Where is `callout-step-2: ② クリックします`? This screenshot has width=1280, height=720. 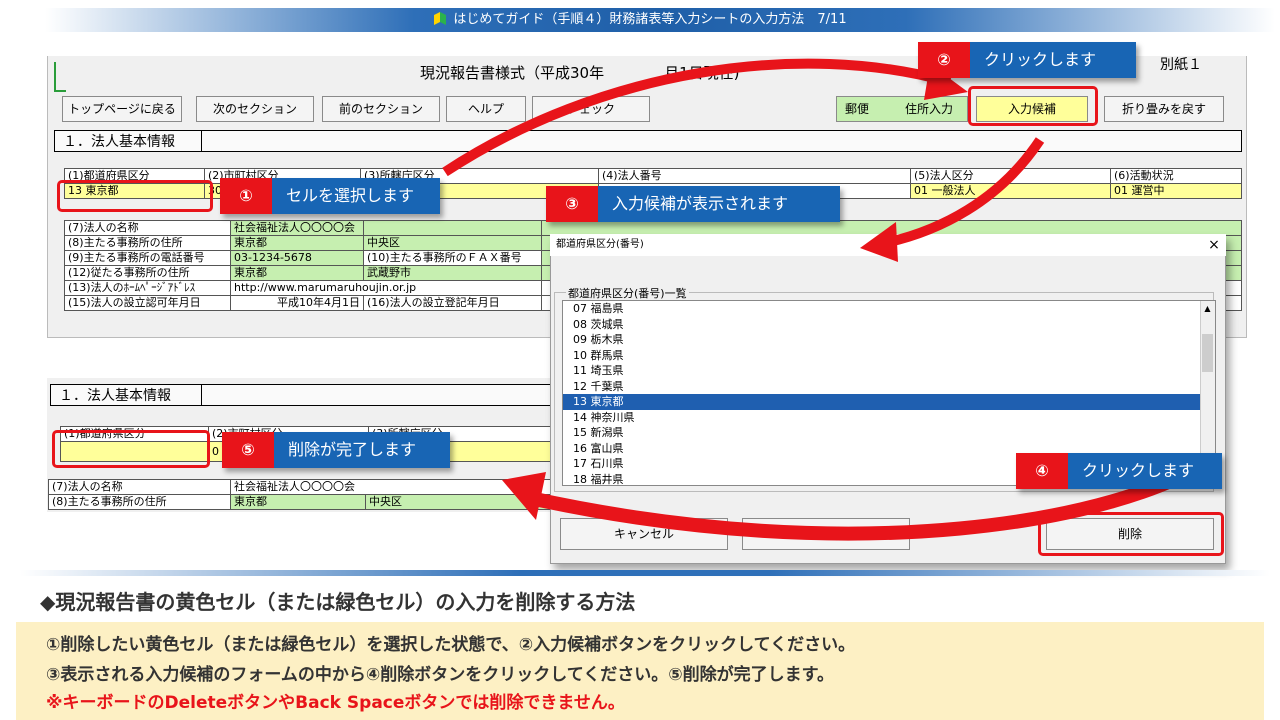
callout-step-2: ② クリックします is located at coordinates (1027, 60).